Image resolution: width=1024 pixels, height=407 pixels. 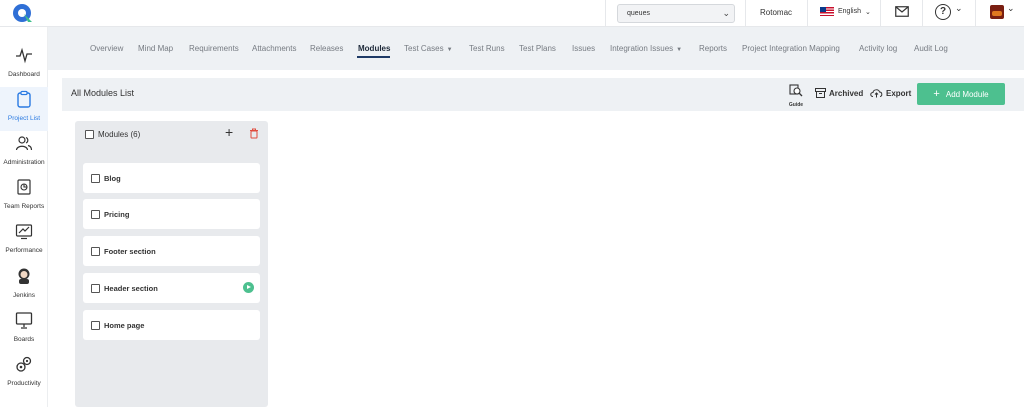 I want to click on top-bar: queues ⌄ Rotomac English ⌄ ? ⌄ ⌄, so click(x=512, y=13).